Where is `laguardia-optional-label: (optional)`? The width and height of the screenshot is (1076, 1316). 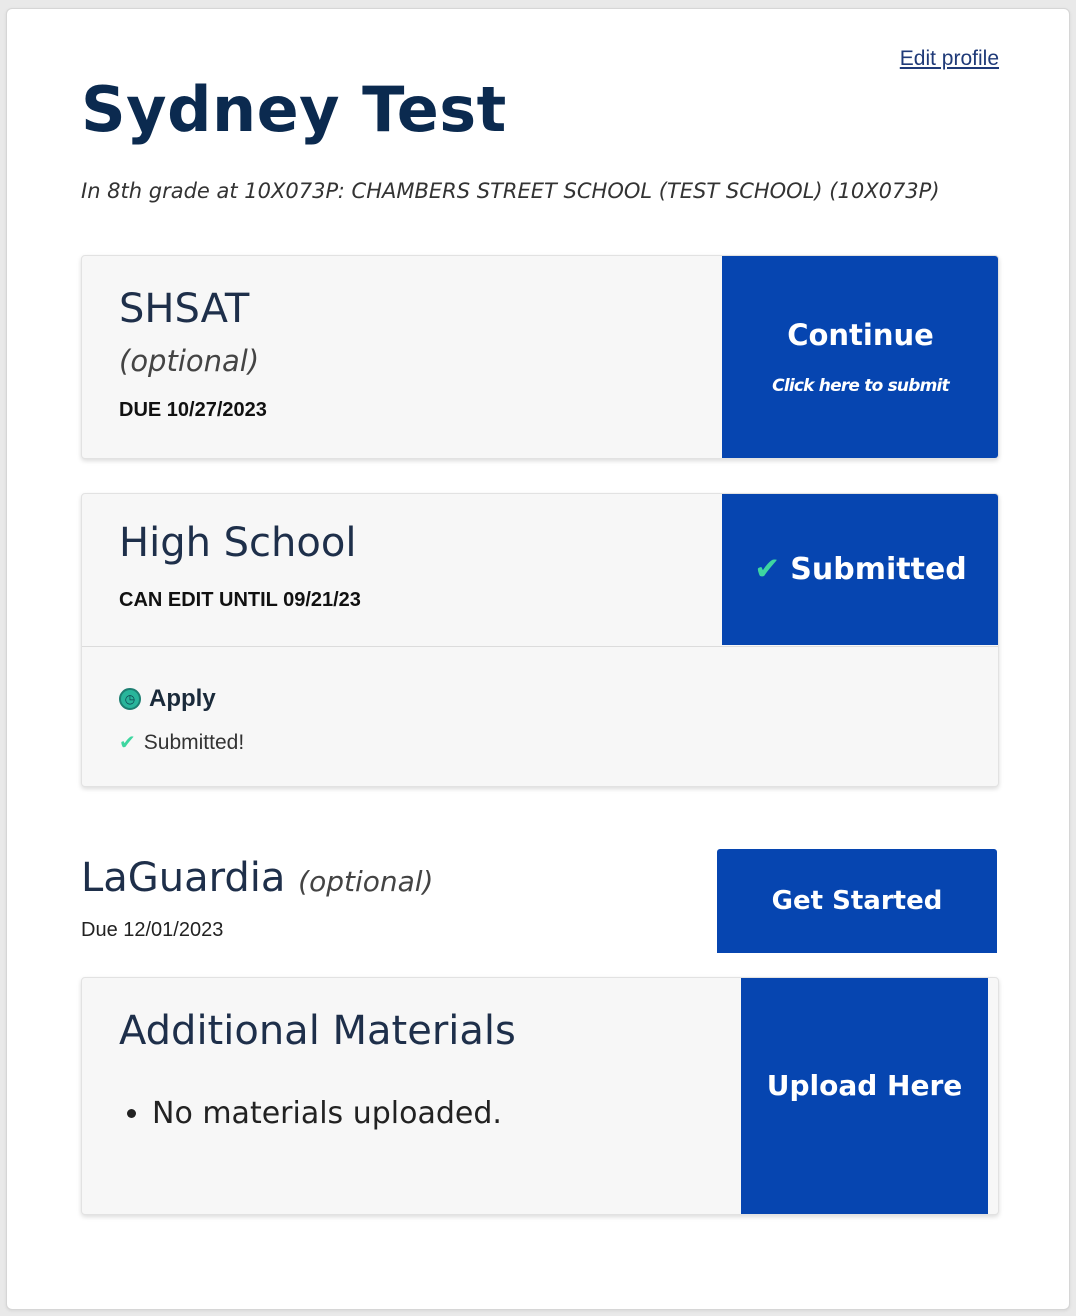
laguardia-optional-label: (optional) is located at coordinates (366, 881).